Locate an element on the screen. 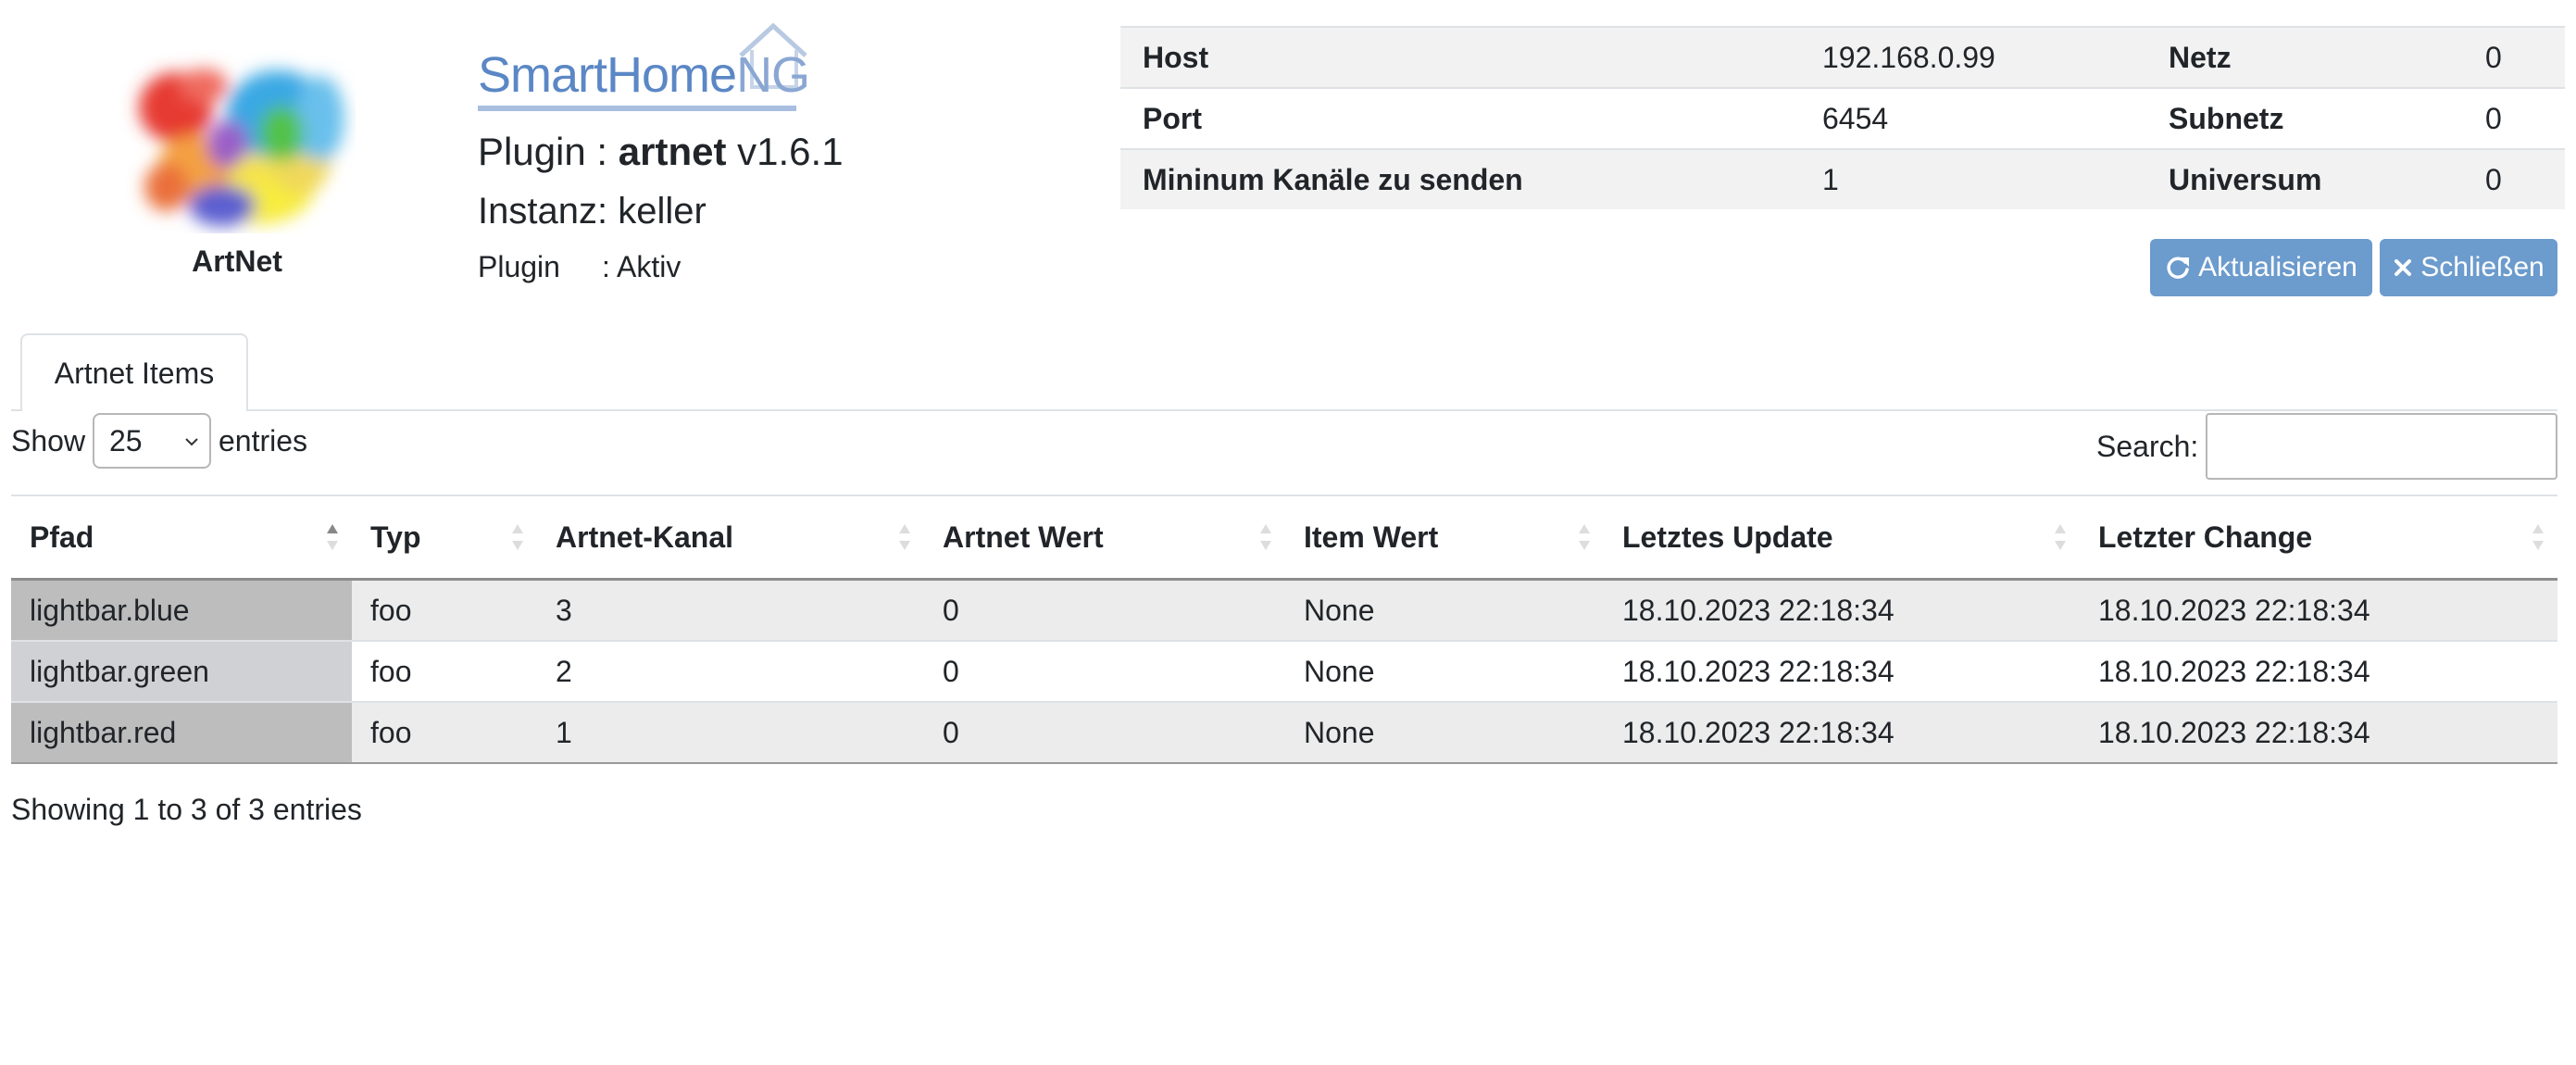 This screenshot has height=1065, width=2576. refresh-icon is located at coordinates (2179, 268).